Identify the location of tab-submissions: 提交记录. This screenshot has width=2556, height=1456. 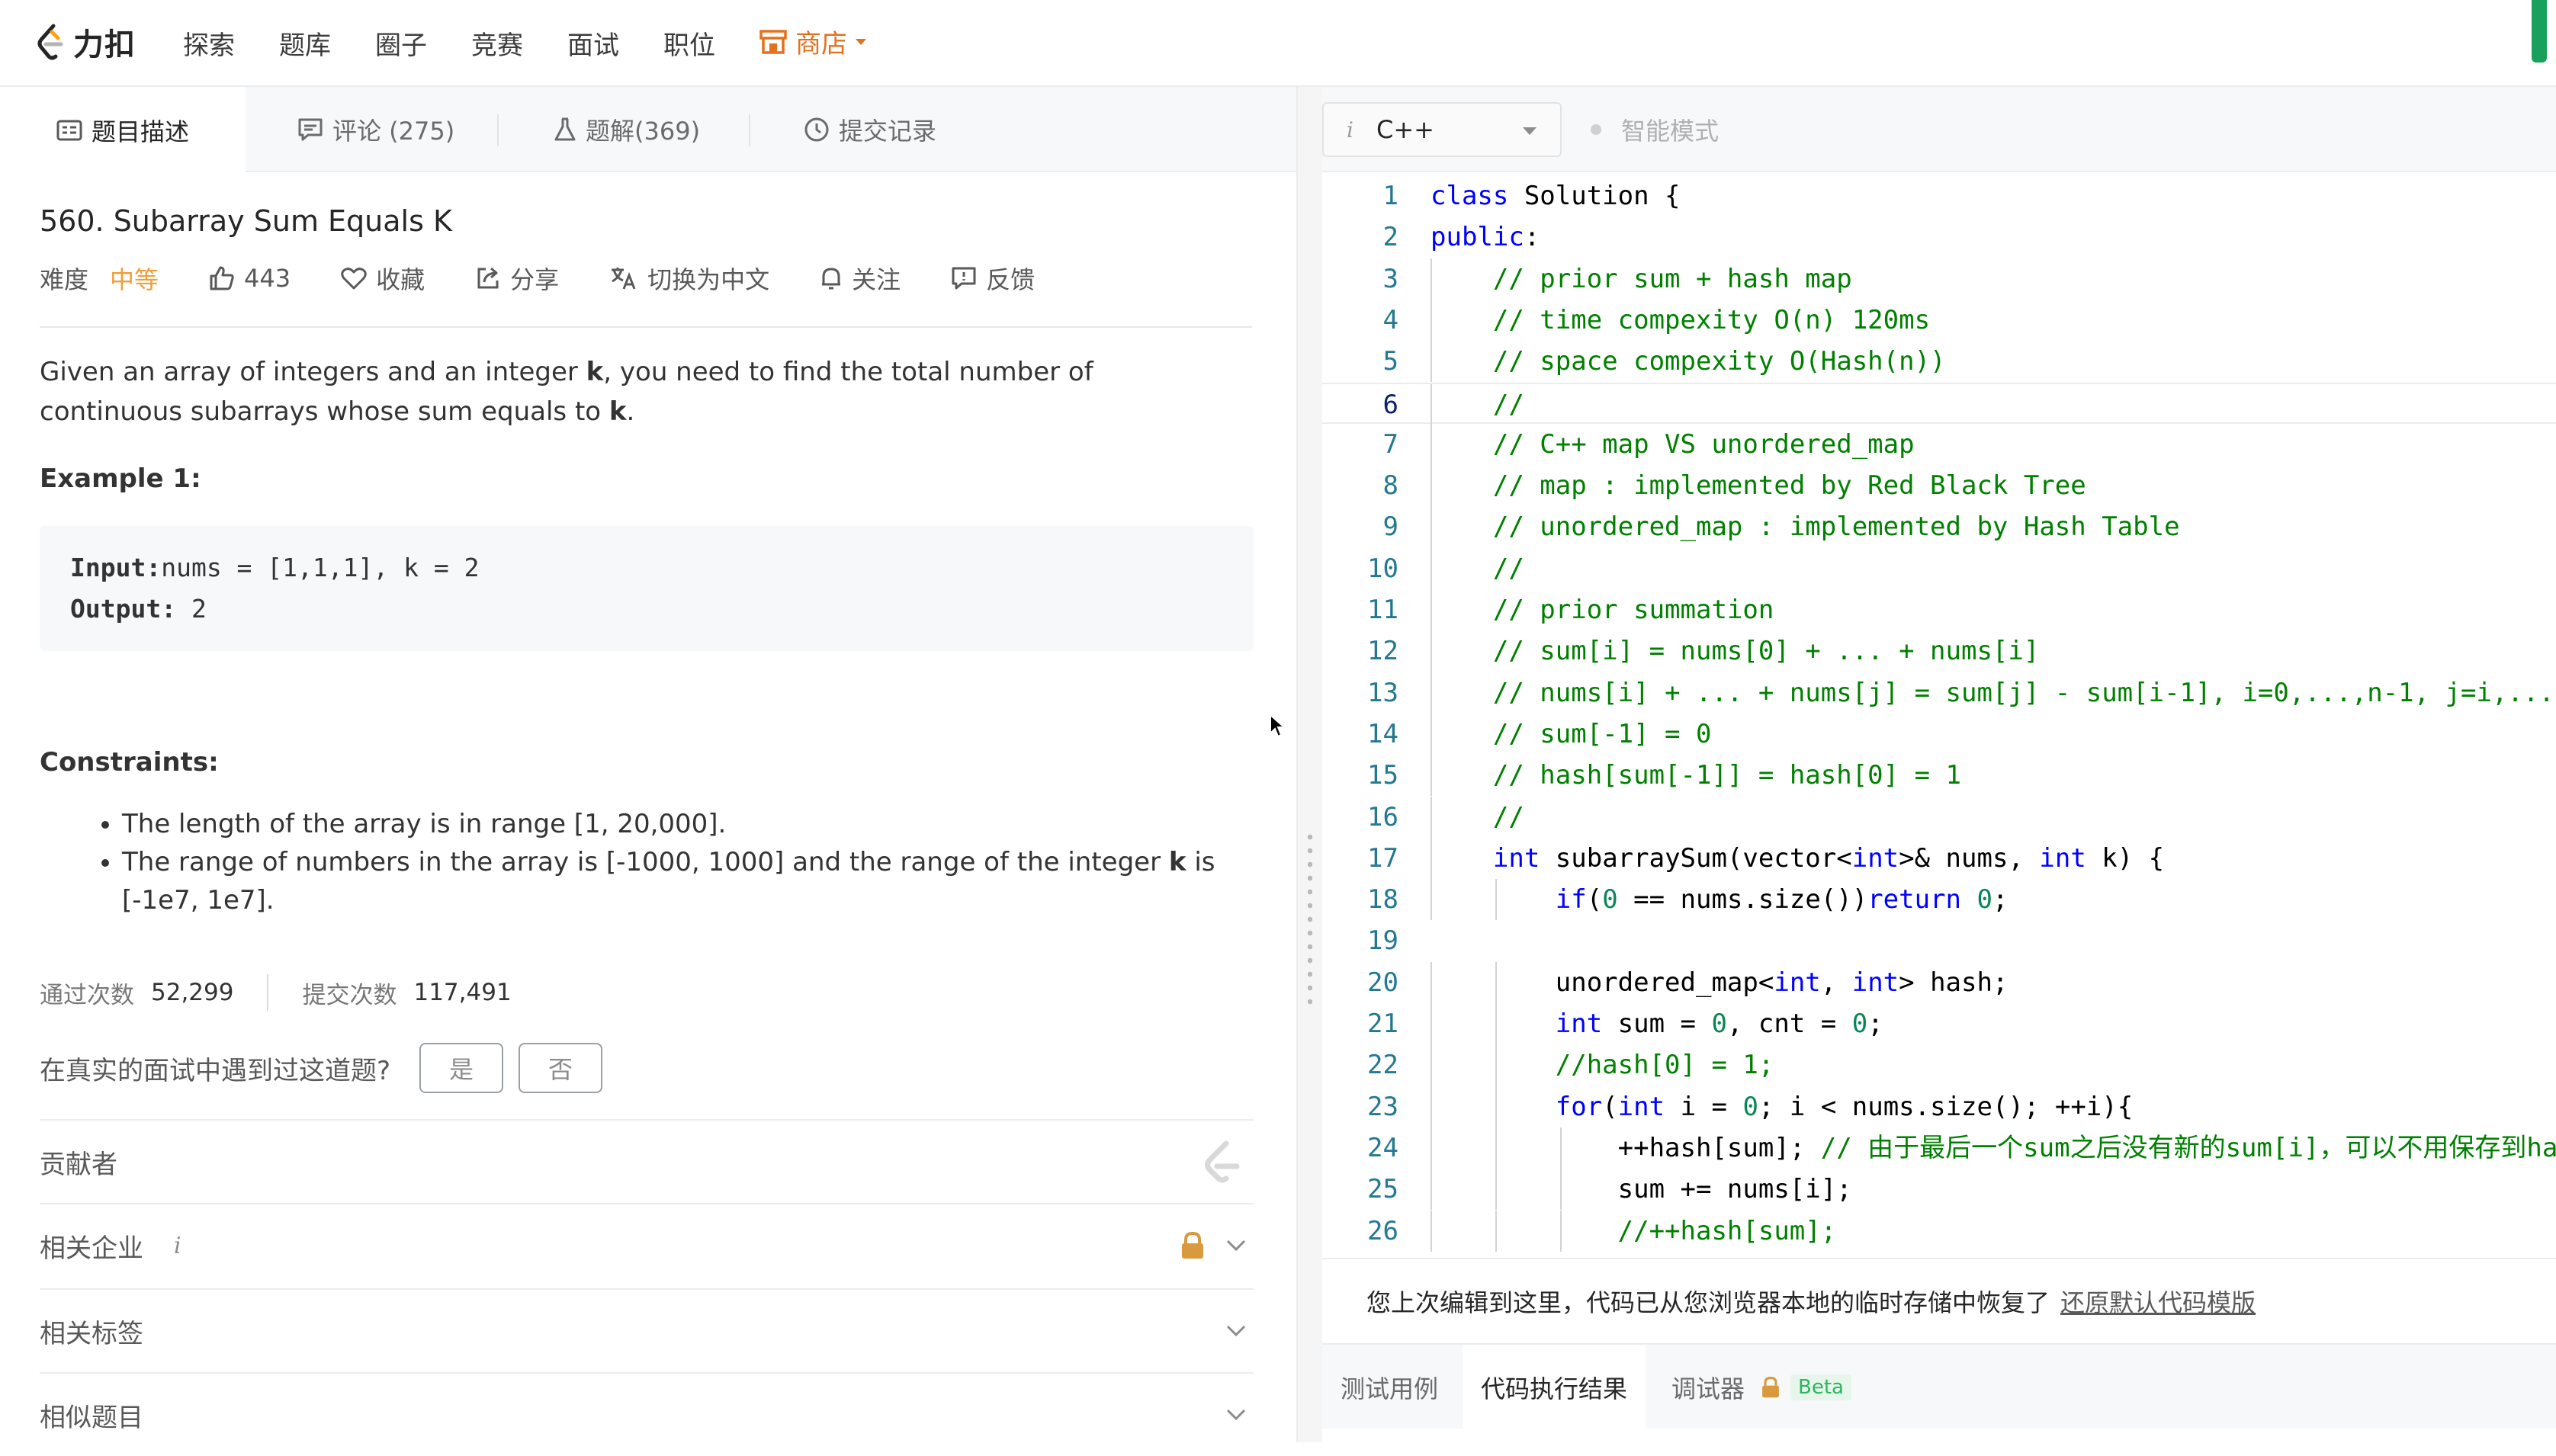
(870, 129).